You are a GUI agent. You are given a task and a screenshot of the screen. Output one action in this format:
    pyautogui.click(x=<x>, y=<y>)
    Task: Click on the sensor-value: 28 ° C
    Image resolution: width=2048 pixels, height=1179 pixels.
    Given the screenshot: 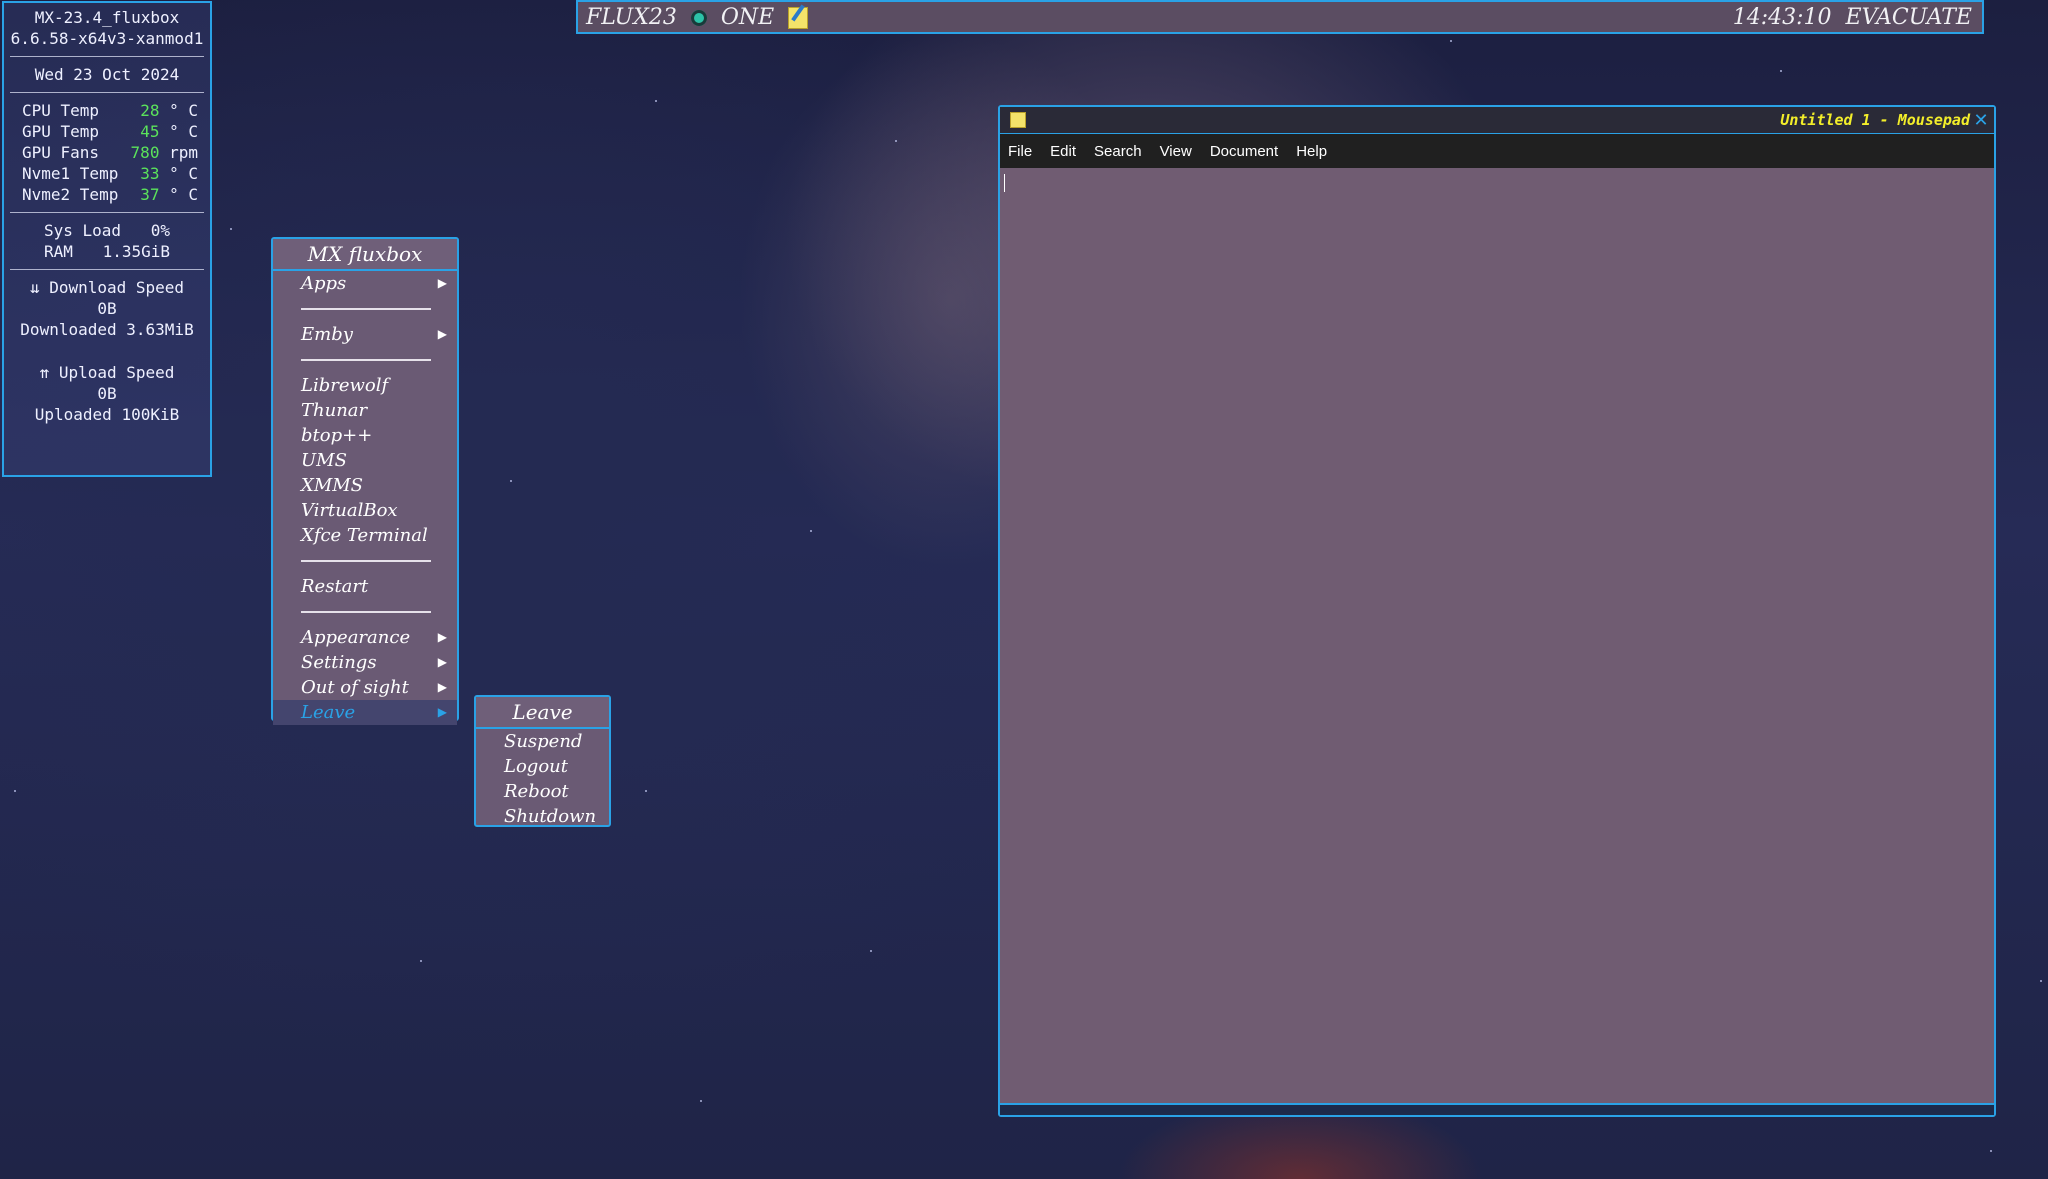 What is the action you would take?
    pyautogui.click(x=169, y=110)
    